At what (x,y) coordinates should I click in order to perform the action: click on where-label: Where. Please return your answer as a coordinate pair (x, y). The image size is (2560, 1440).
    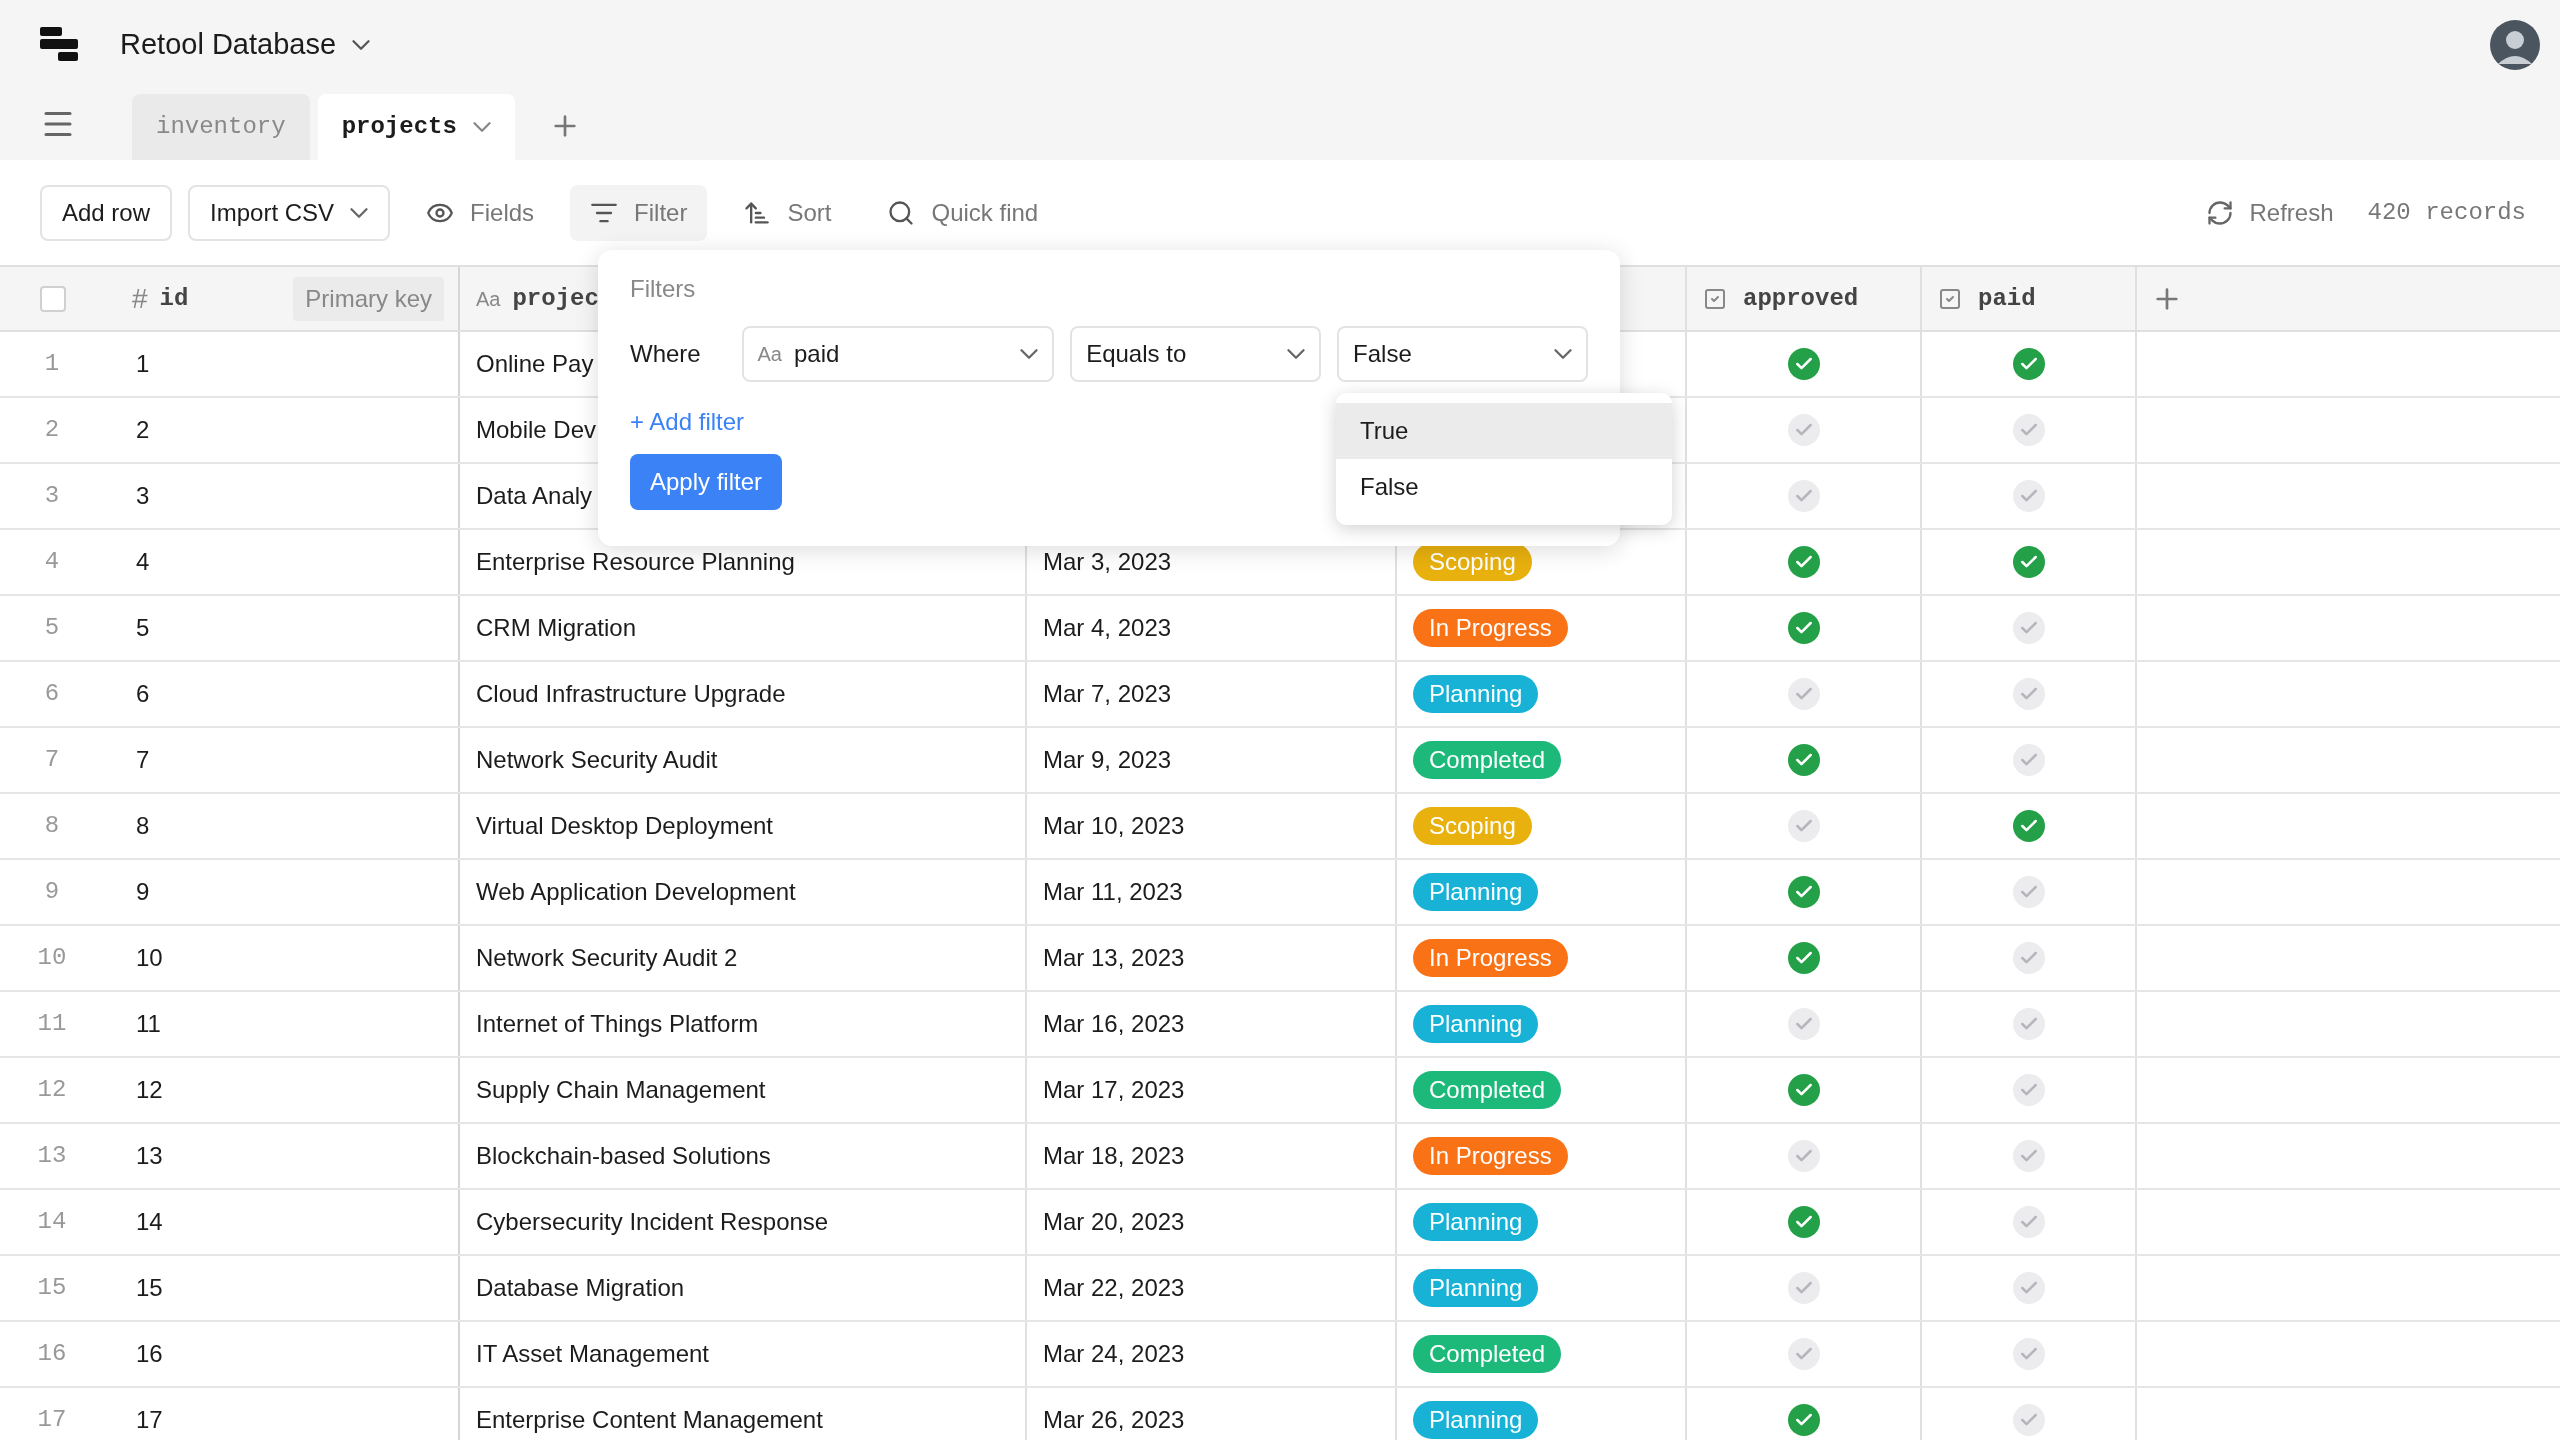
    Looking at the image, I should click on (666, 354).